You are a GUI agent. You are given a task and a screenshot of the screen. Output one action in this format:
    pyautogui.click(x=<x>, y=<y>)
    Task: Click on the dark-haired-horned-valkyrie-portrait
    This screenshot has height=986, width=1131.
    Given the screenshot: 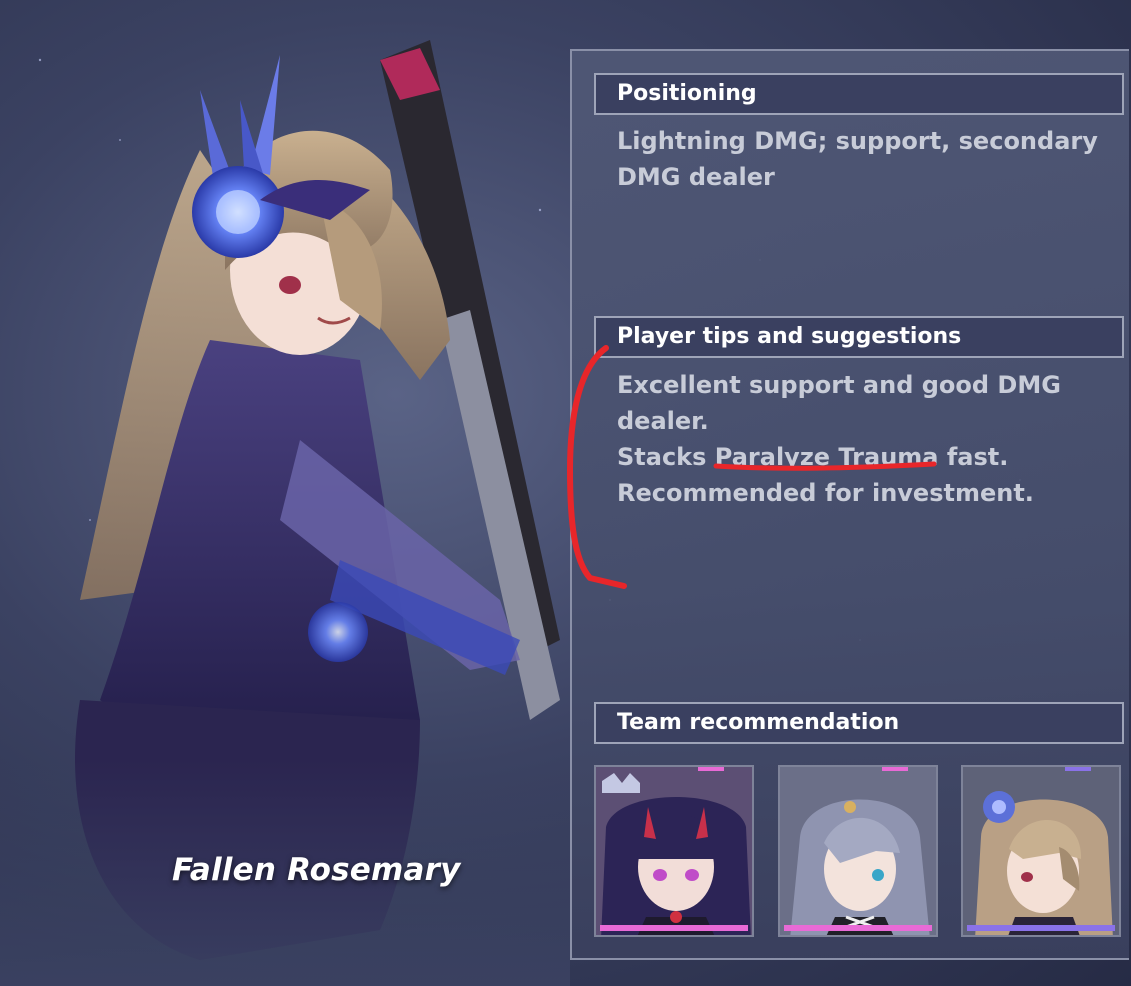 What is the action you would take?
    pyautogui.click(x=674, y=851)
    